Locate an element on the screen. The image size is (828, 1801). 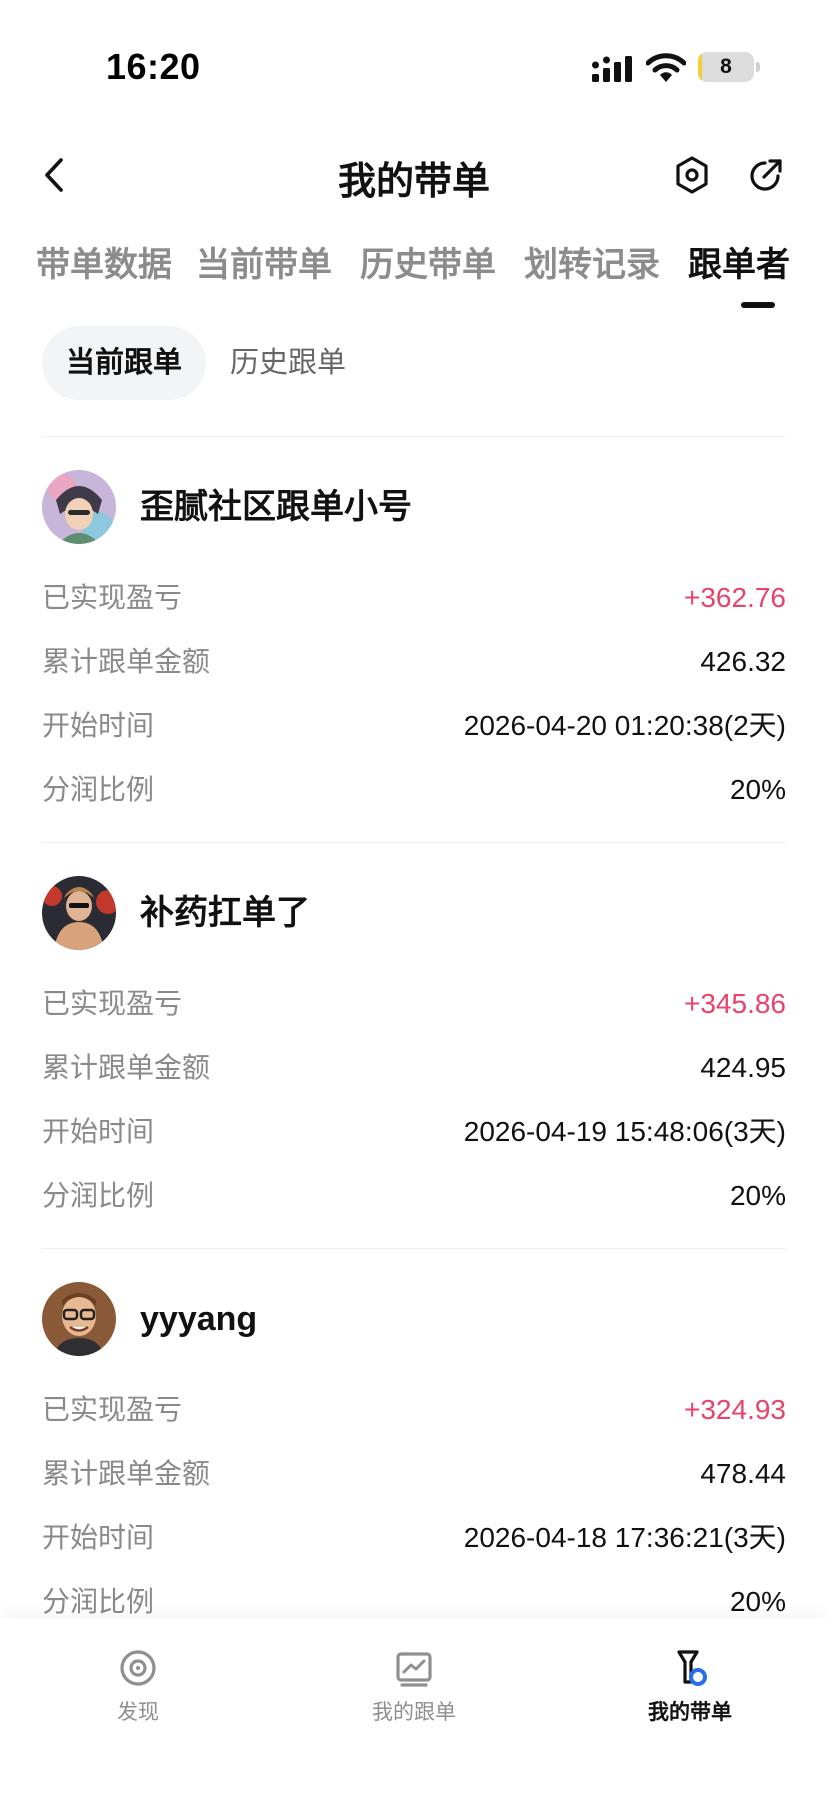
total-amount-row: 累计跟单金额 424.95 is located at coordinates (414, 1068).